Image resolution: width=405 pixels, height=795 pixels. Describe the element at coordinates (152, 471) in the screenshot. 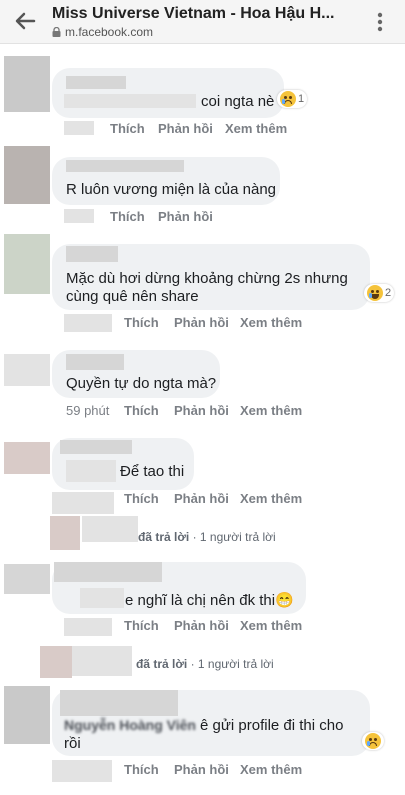

I see `comment-text: Để tao thi` at that location.